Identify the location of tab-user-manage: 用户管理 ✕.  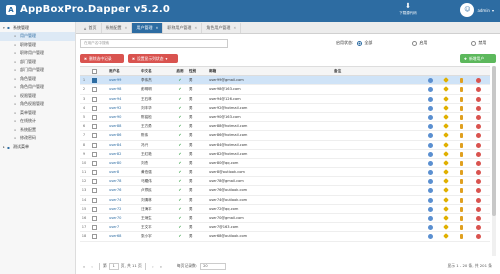
(148, 28).